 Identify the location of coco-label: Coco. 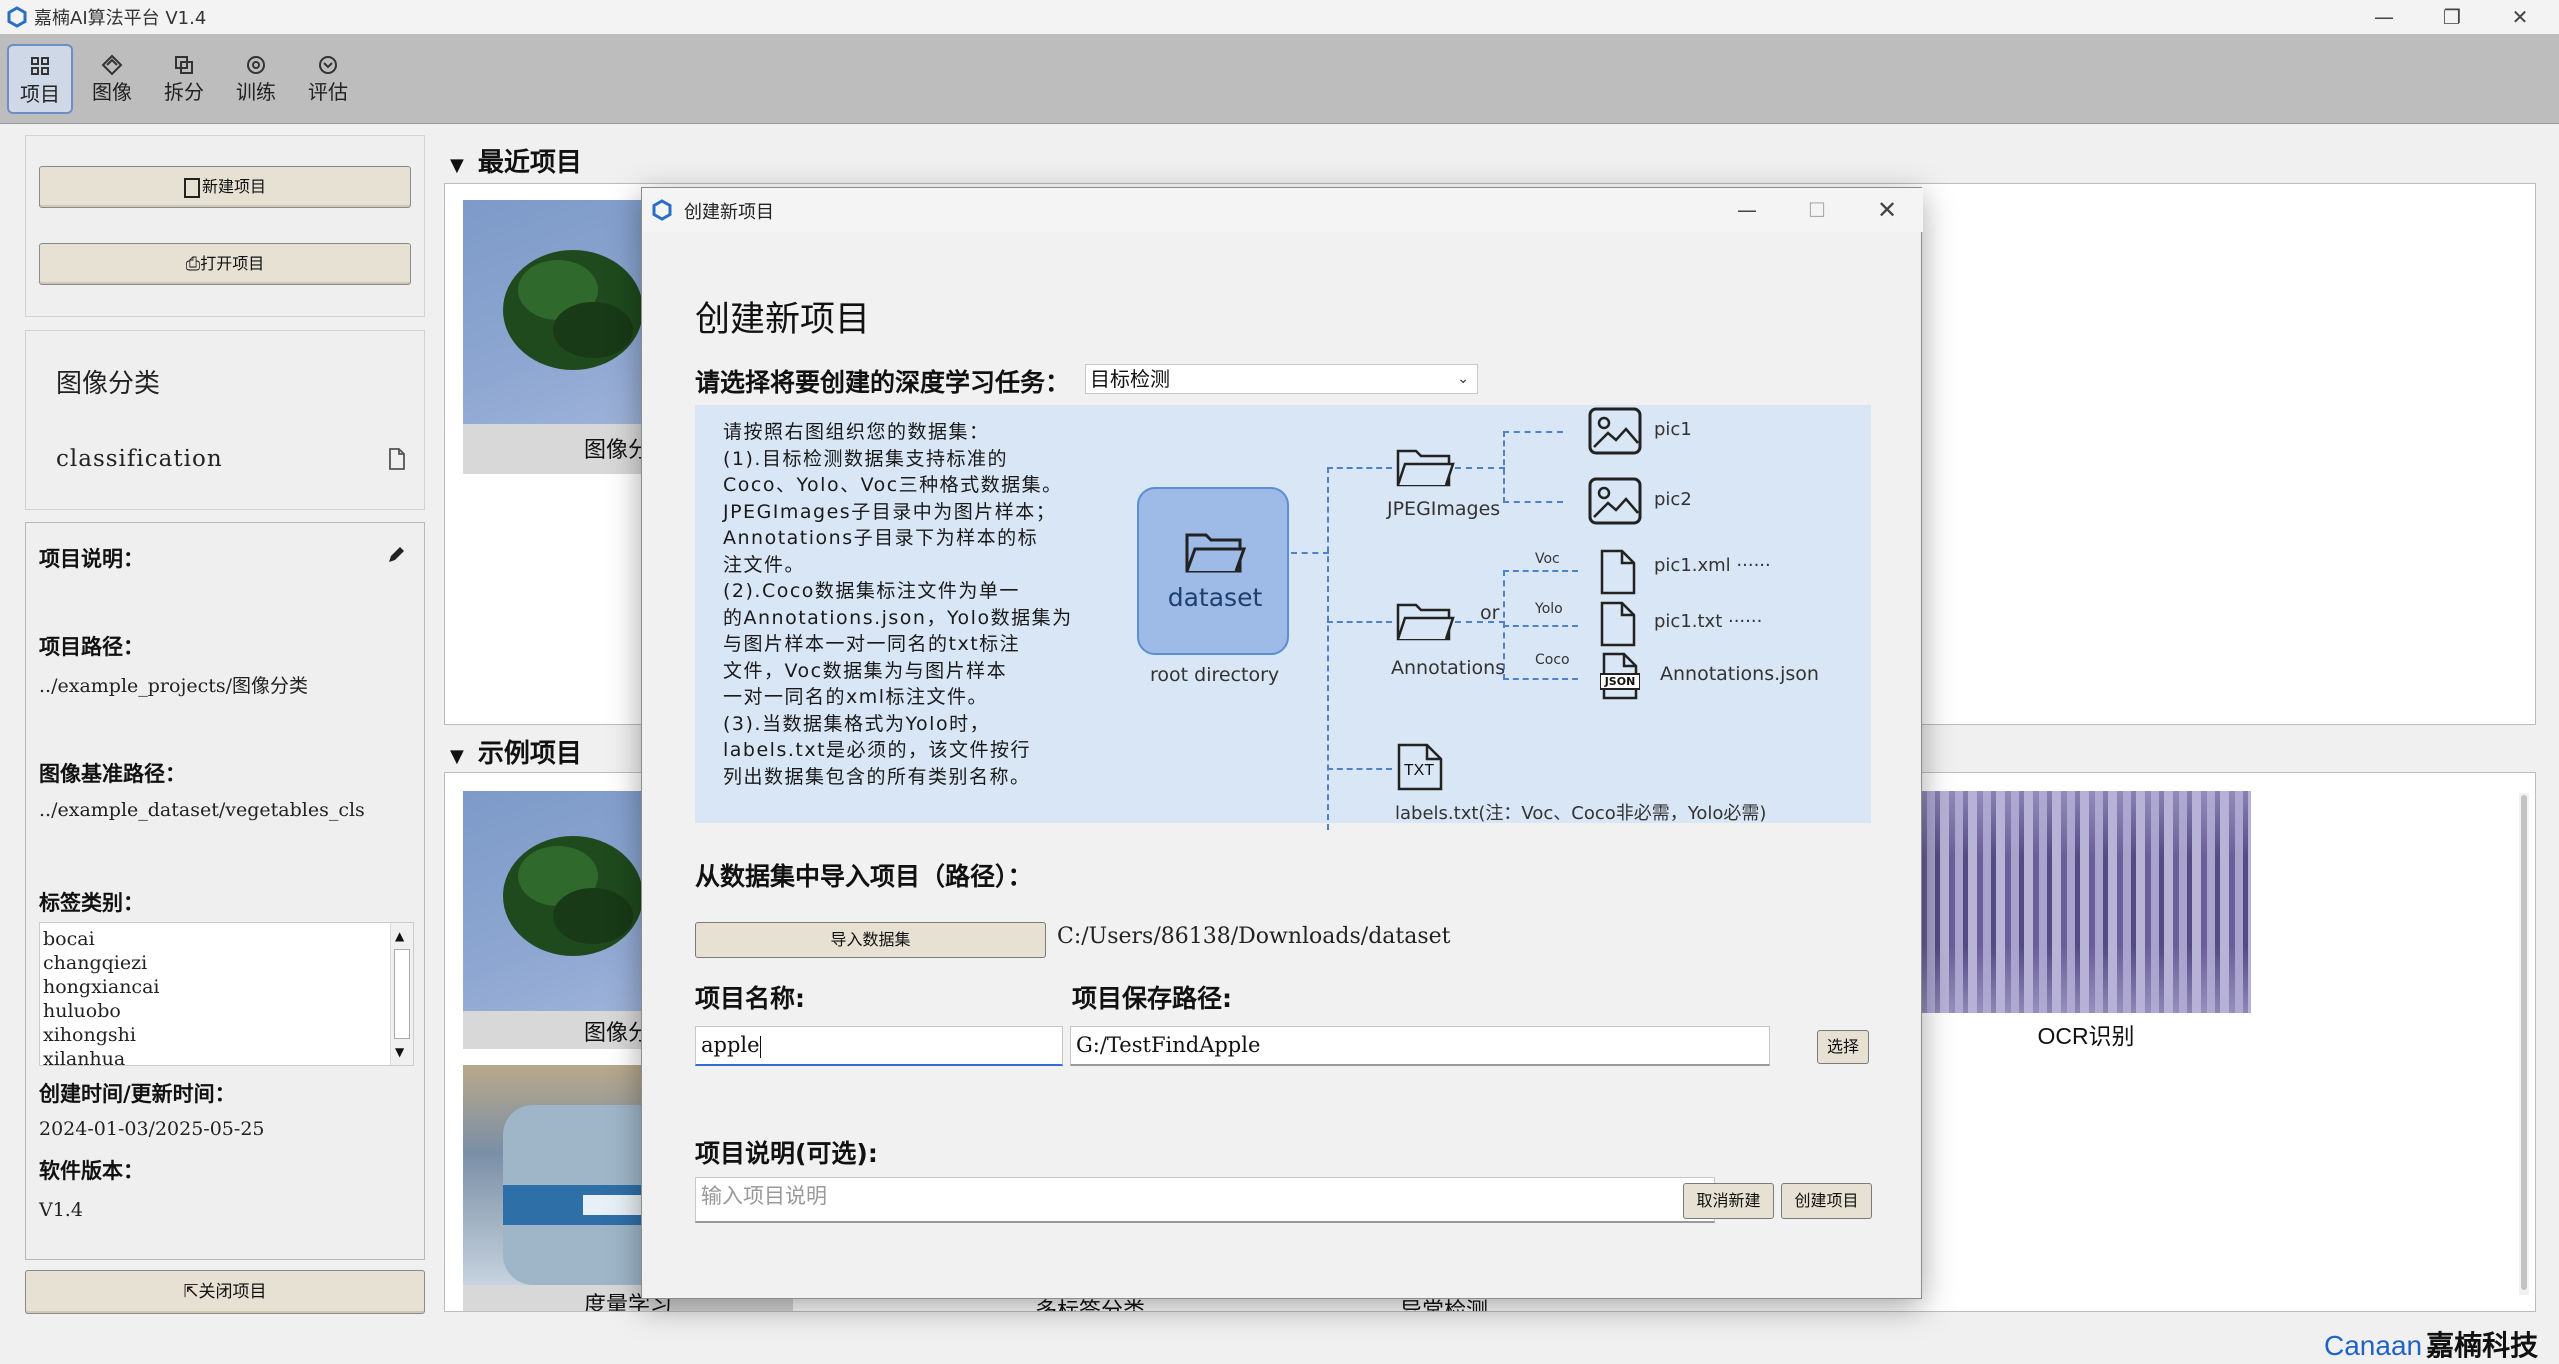
(1552, 660).